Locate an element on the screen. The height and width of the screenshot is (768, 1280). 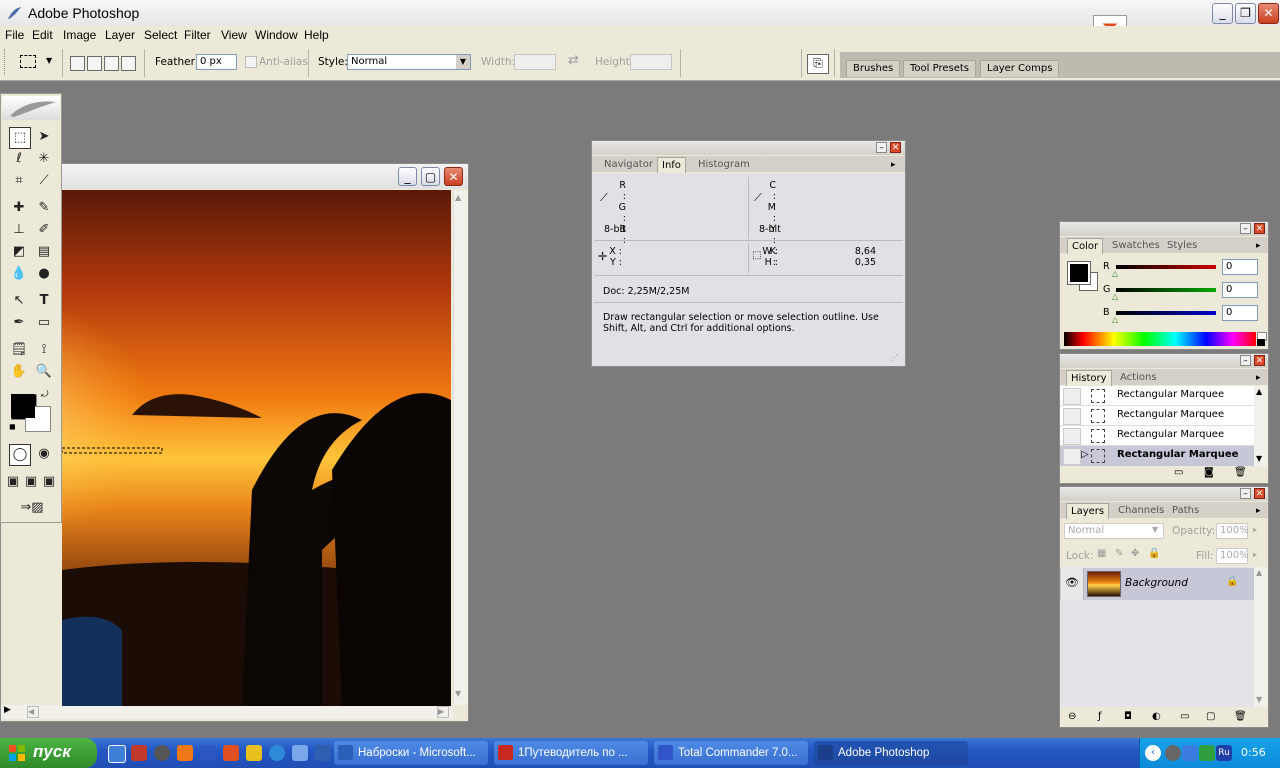
pen-tool-icon: ✒ is located at coordinates (19, 323).